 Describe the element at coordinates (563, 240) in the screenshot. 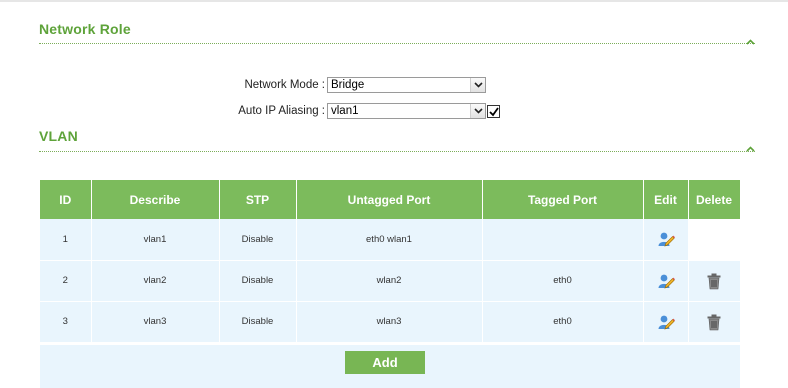

I see `cell-tagged-port` at that location.